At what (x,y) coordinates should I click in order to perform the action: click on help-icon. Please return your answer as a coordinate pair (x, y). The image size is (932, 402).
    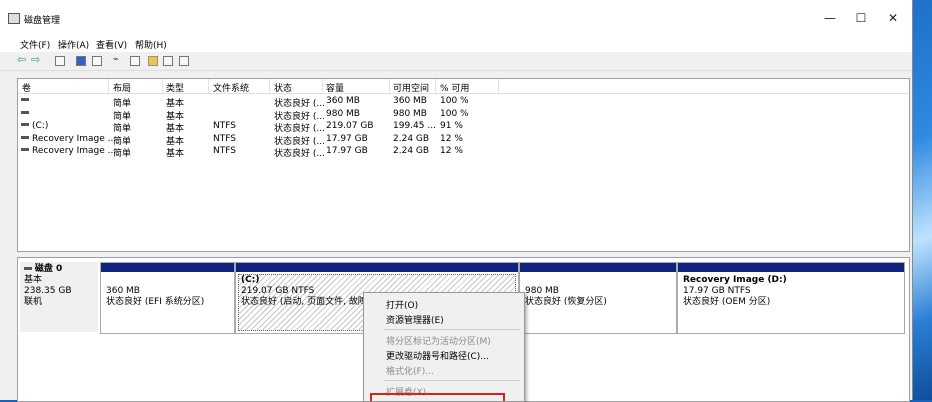
    Looking at the image, I should click on (81, 61).